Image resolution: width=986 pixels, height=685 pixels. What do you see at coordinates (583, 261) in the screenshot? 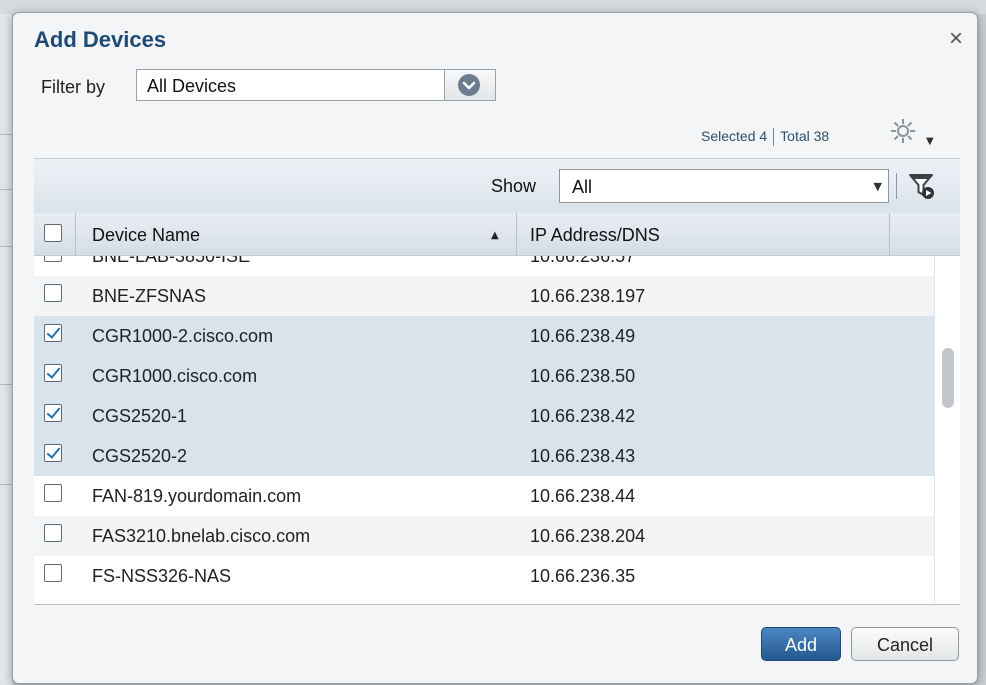
I see `ip-address-cell: 10.66.236.57` at bounding box center [583, 261].